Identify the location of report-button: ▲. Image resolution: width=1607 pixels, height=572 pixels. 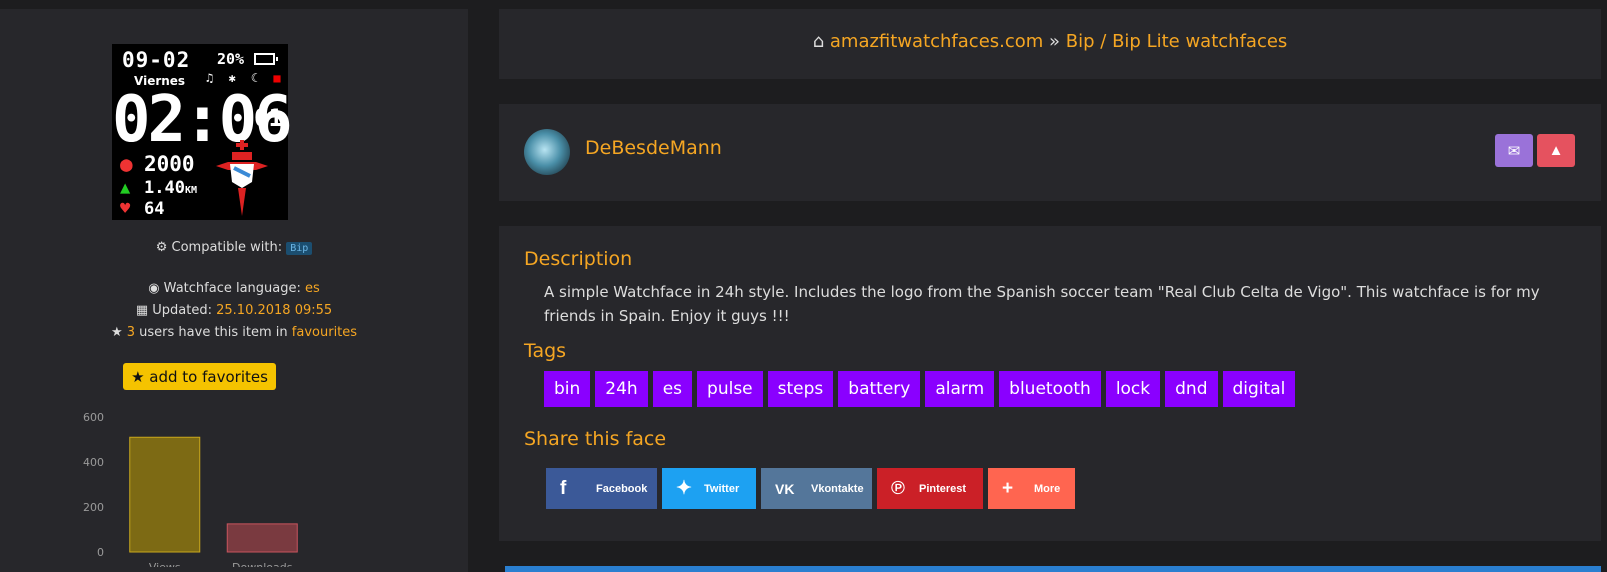
(1556, 150).